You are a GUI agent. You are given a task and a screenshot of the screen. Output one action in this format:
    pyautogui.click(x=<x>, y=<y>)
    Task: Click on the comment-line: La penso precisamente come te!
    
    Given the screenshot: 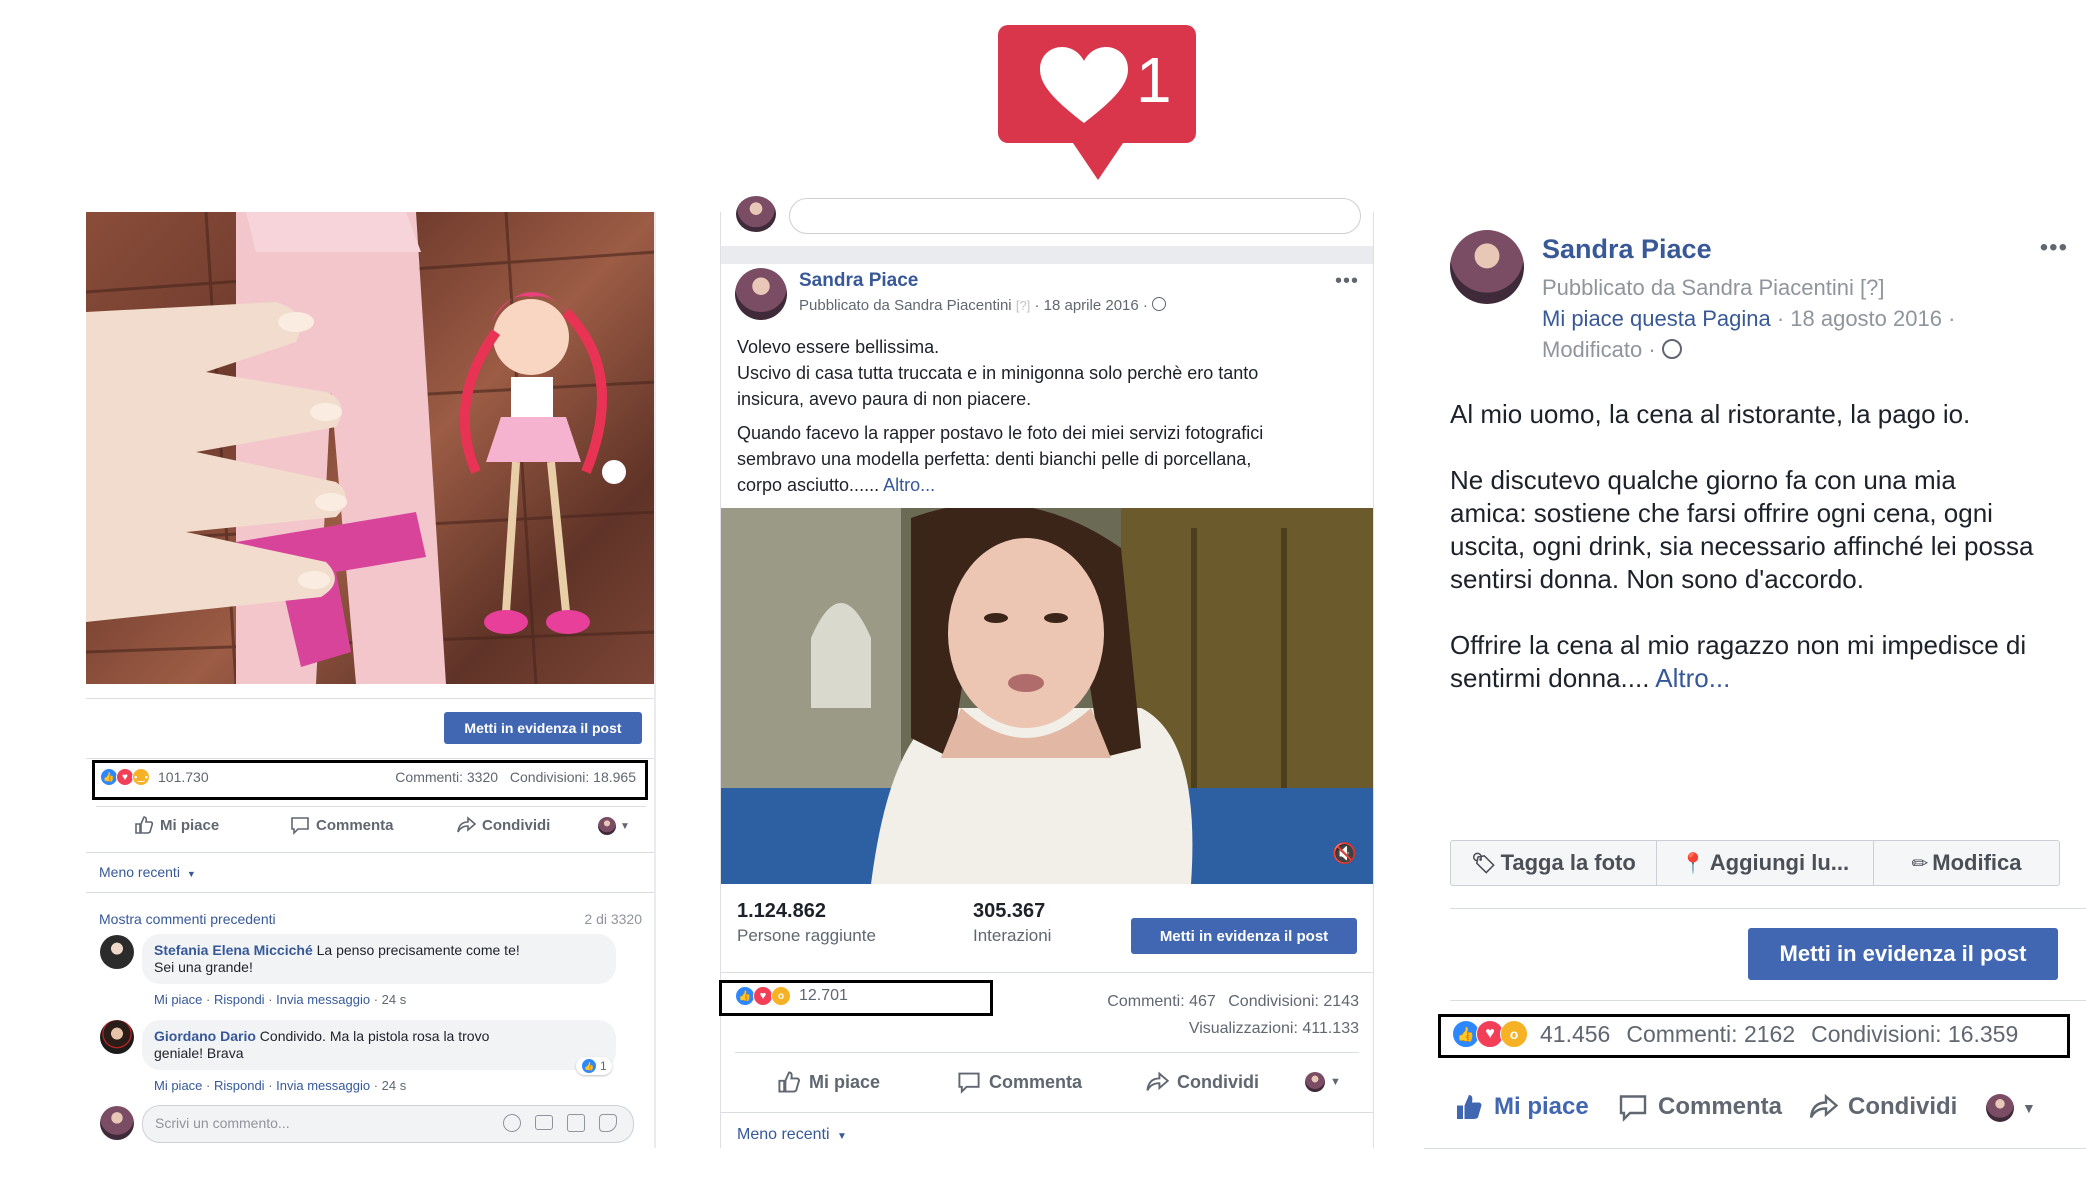 What is the action you would take?
    pyautogui.click(x=418, y=950)
    